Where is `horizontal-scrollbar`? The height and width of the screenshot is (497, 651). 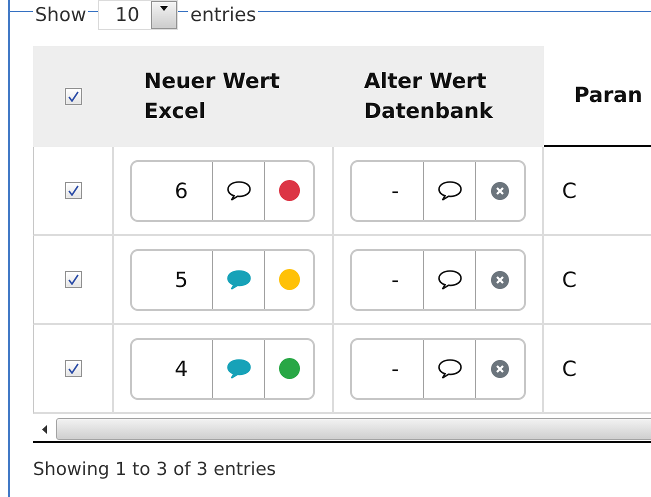
horizontal-scrollbar is located at coordinates (342, 430).